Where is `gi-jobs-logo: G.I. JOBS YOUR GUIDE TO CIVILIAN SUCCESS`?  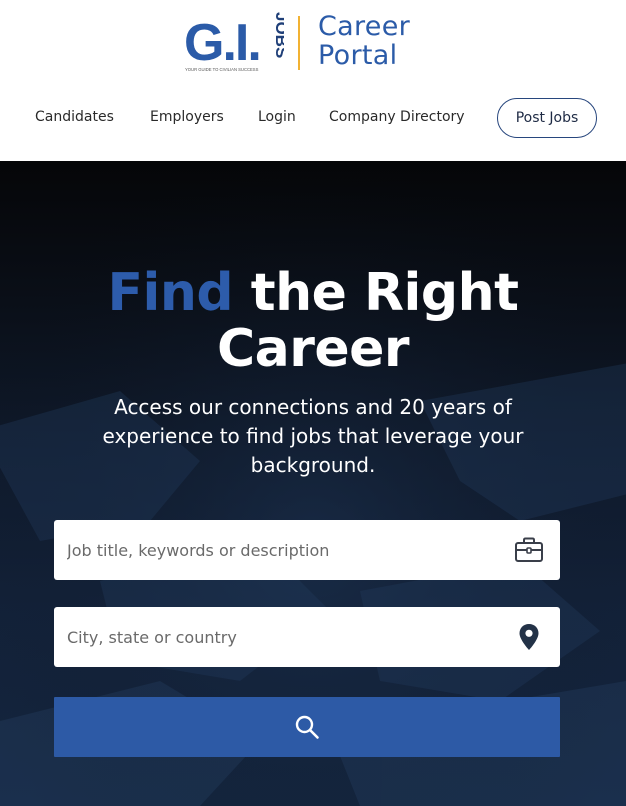 gi-jobs-logo: G.I. JOBS YOUR GUIDE TO CIVILIAN SUCCESS is located at coordinates (234, 42).